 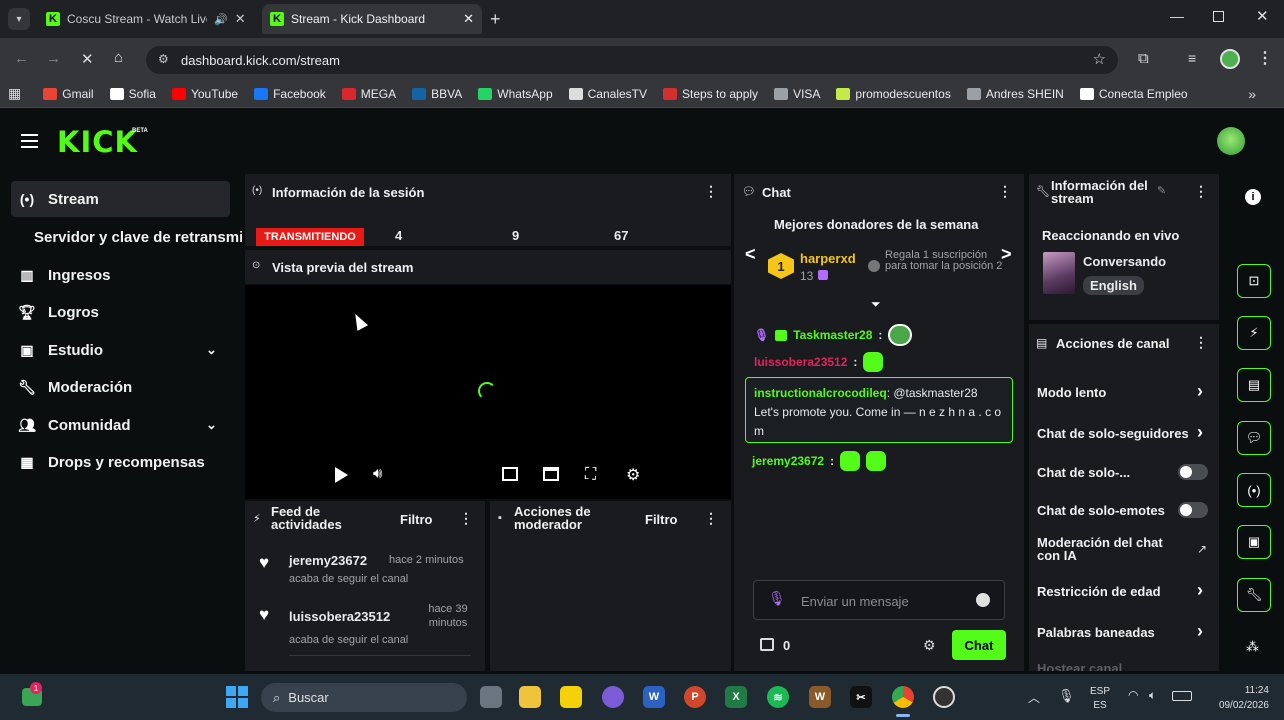 What do you see at coordinates (205, 94) in the screenshot?
I see `bookmark-item: YouTube` at bounding box center [205, 94].